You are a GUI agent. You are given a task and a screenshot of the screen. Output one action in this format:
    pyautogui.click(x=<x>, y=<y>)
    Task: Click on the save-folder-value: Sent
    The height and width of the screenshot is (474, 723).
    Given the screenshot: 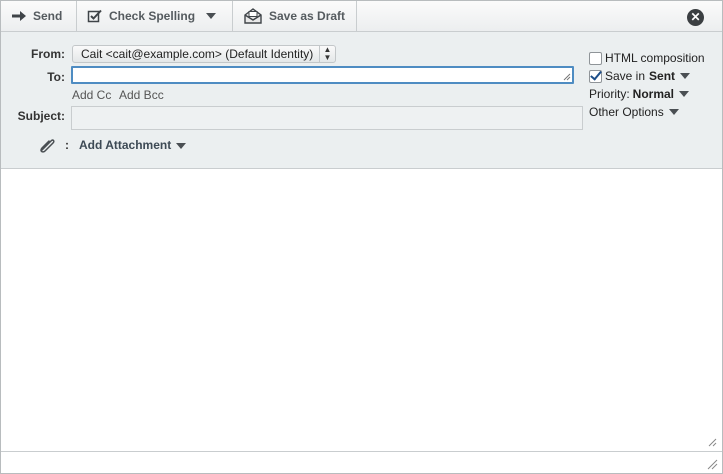 What is the action you would take?
    pyautogui.click(x=662, y=76)
    